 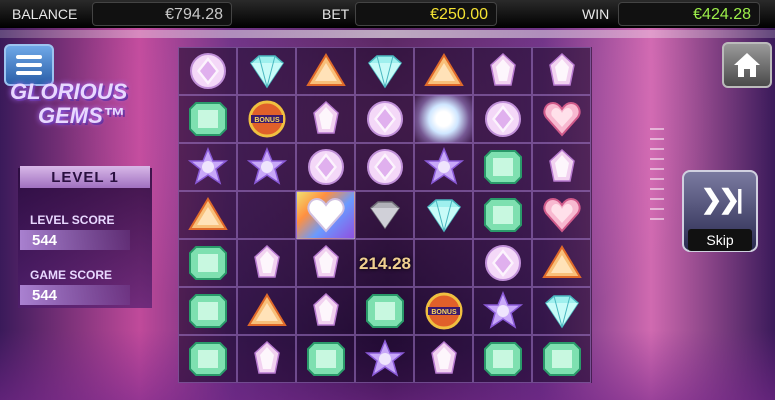 I want to click on logo-line-1: GLORIOUS, so click(x=69, y=91).